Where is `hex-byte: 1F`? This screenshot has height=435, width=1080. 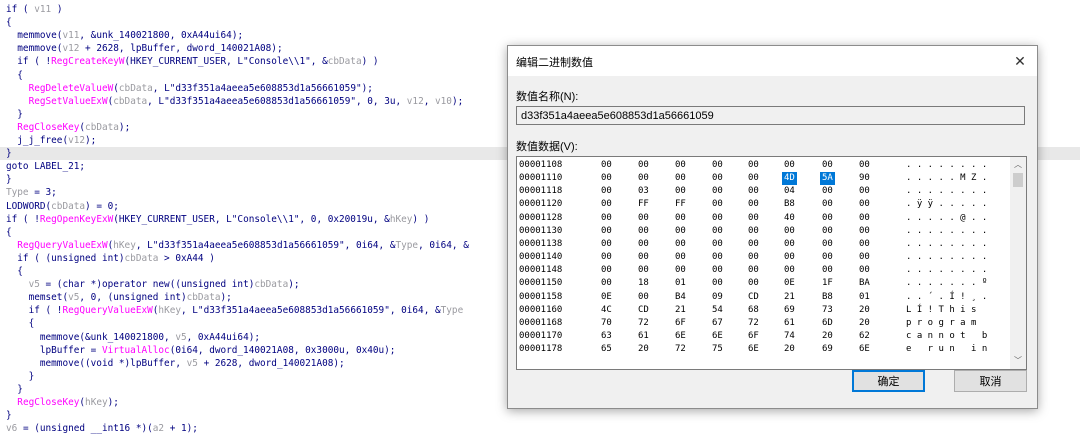 hex-byte: 1F is located at coordinates (827, 283).